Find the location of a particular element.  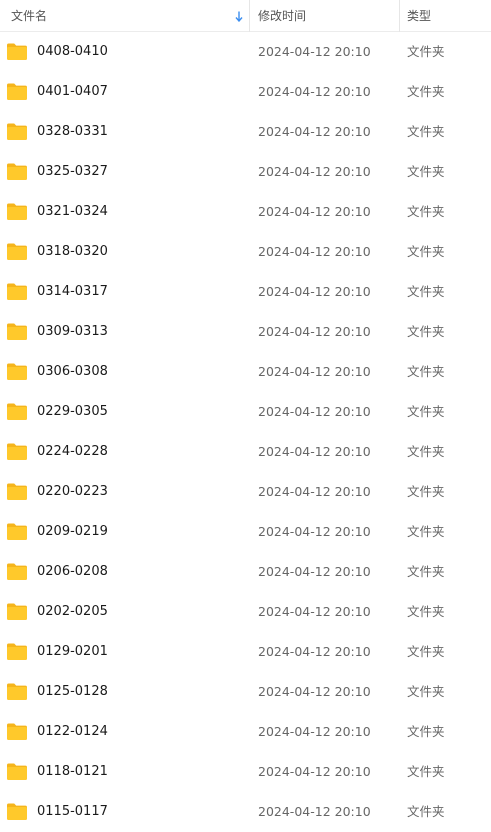

file-row: 0321-0324 2024-04-12 20:10 文件夹 is located at coordinates (245, 212).